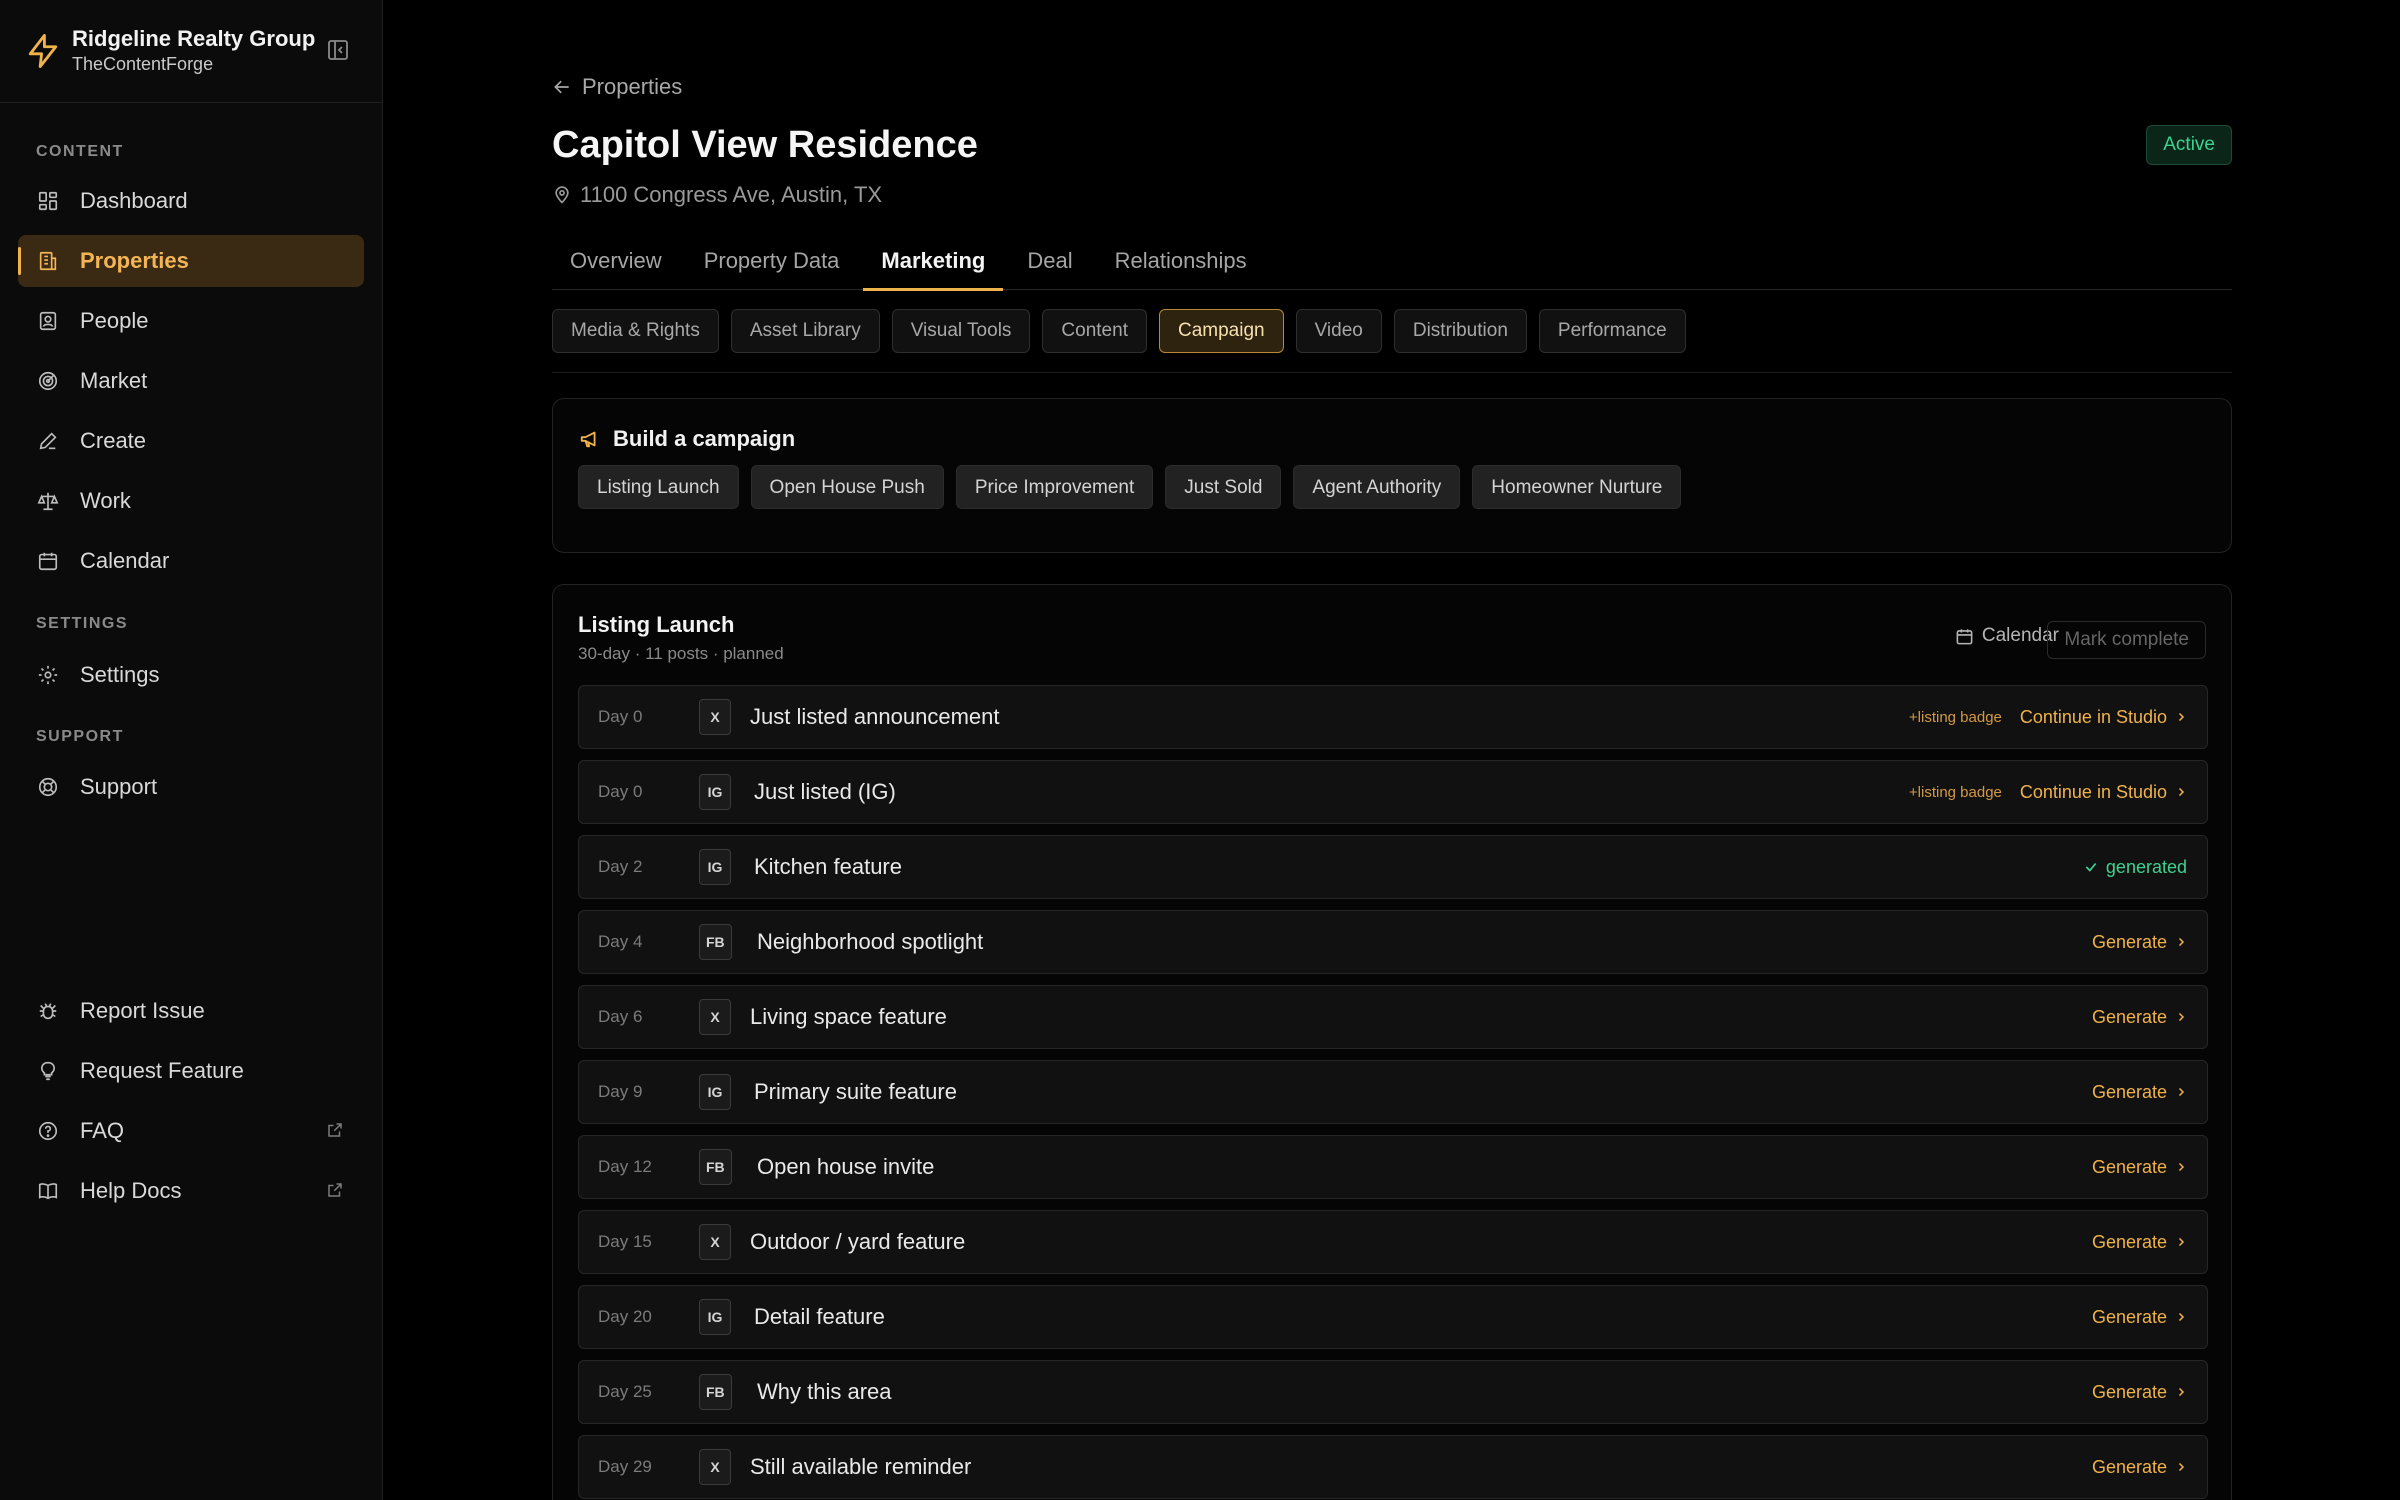 This screenshot has width=2400, height=1500. I want to click on sidebar-item-people: People, so click(191, 321).